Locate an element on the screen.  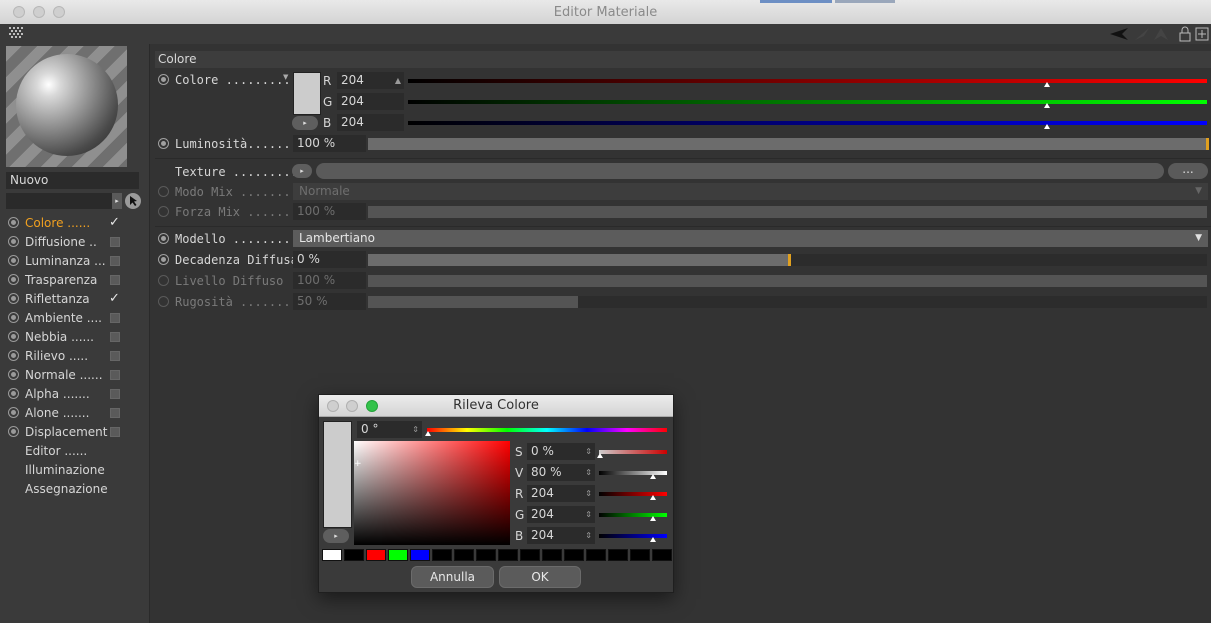
brightness-slider is located at coordinates (787, 144).